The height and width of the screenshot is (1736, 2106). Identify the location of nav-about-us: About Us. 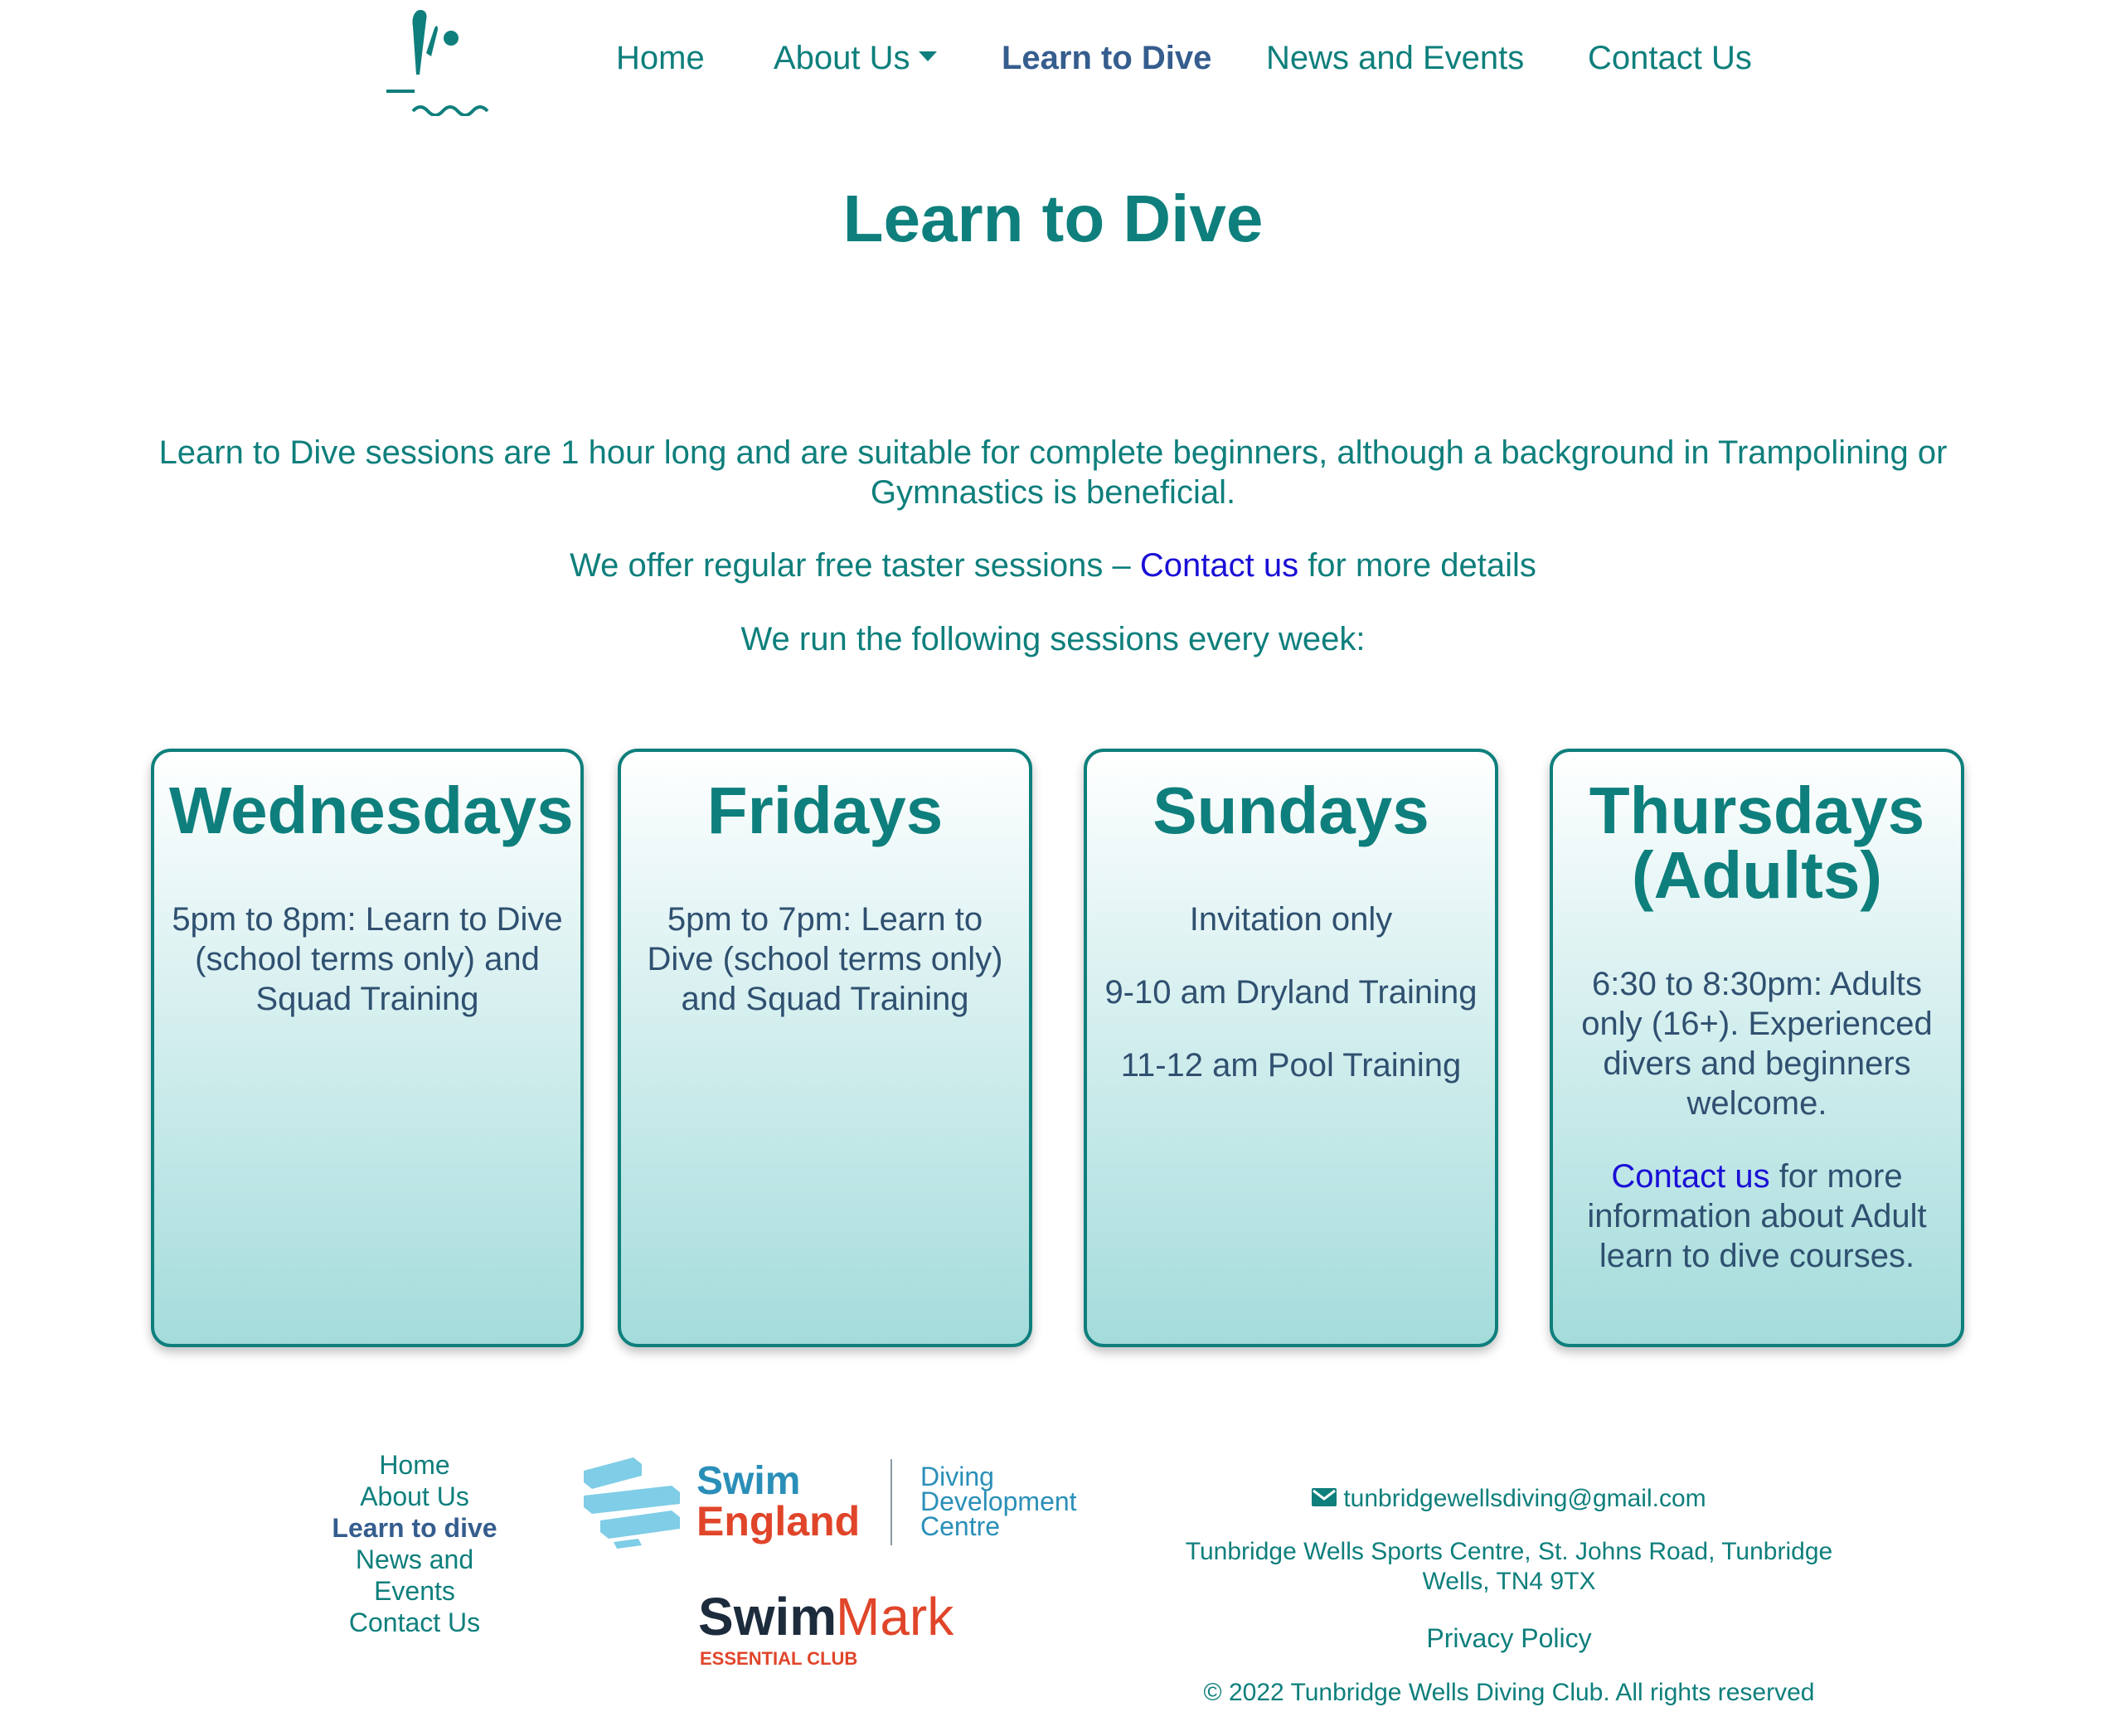
(855, 58).